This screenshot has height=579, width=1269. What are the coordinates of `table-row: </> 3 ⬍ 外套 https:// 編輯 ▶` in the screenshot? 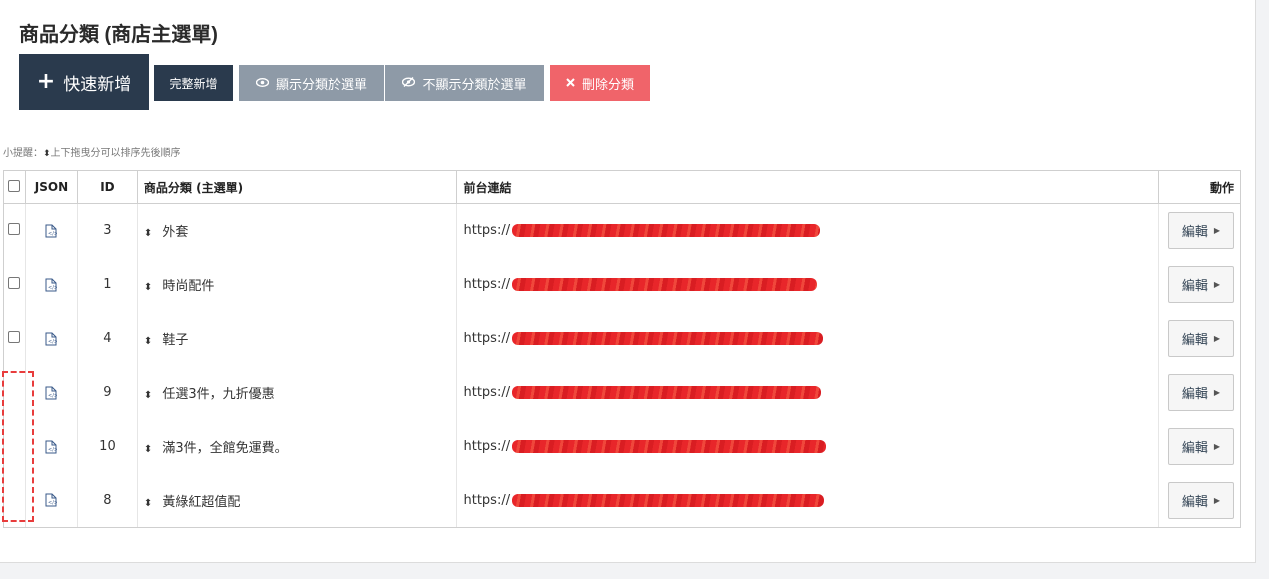 It's located at (622, 230).